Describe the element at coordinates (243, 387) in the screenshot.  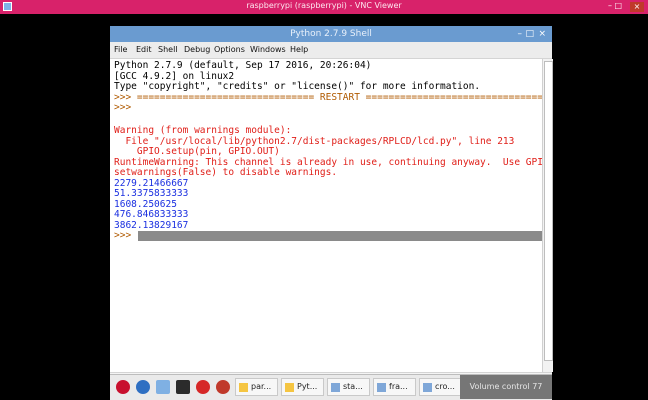
I see `python-file-icon` at that location.